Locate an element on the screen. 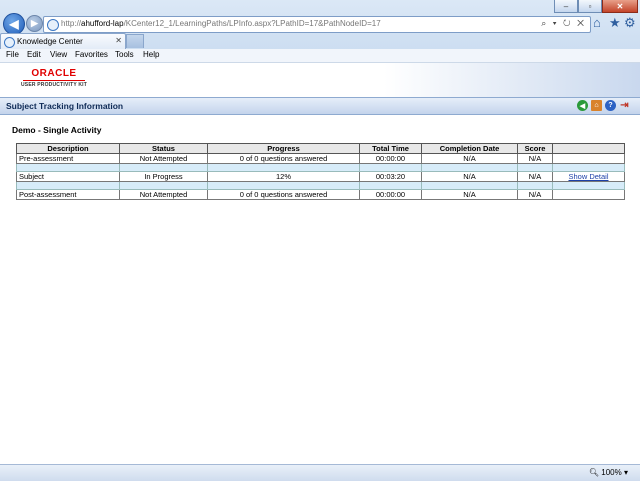 The width and height of the screenshot is (640, 481). go-back-icon: ◀ is located at coordinates (582, 105).